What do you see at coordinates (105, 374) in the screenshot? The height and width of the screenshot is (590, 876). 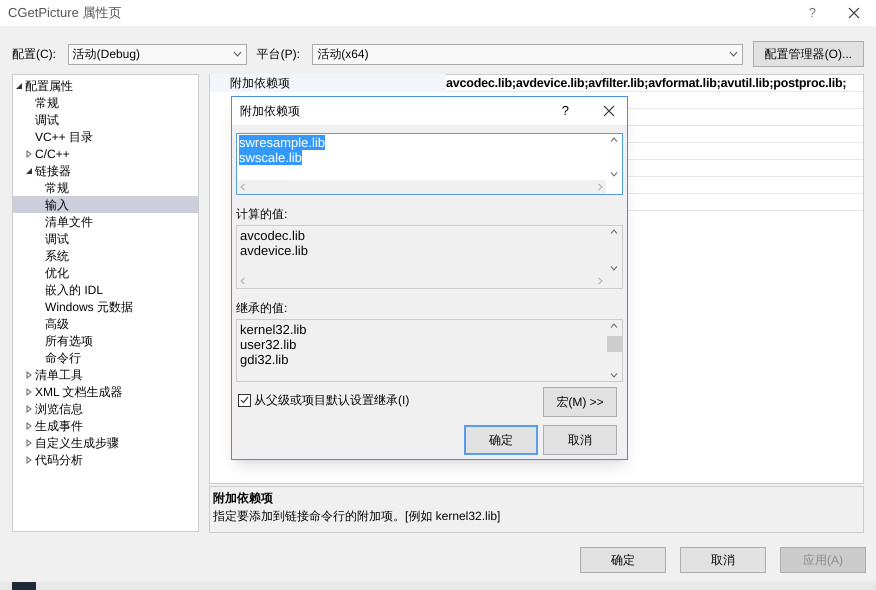 I see `tree-item: 清单工具` at bounding box center [105, 374].